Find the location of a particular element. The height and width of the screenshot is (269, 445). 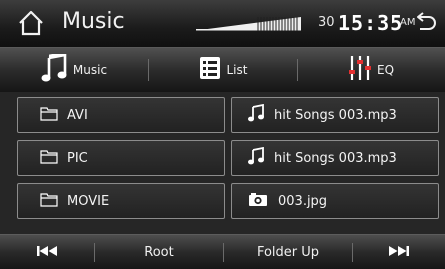

camera-icon is located at coordinates (258, 201).